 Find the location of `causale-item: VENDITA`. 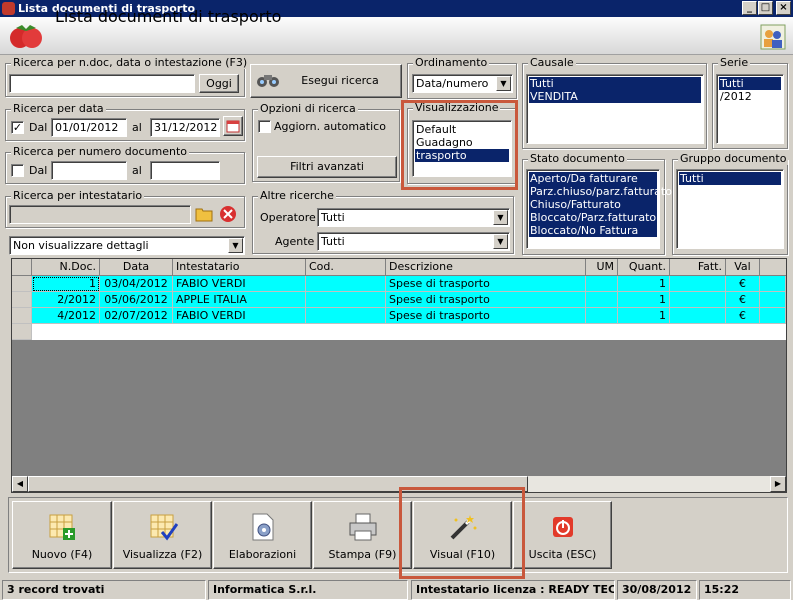

causale-item: VENDITA is located at coordinates (615, 96).